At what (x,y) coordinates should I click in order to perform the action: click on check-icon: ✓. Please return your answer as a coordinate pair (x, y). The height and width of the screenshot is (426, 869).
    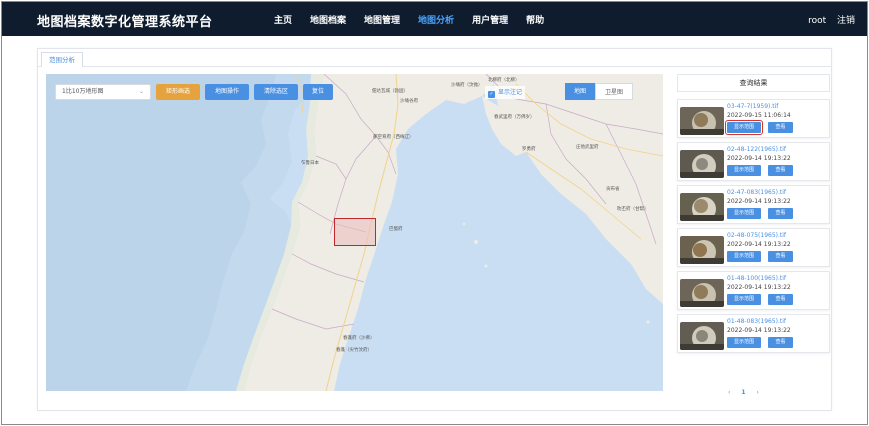
    Looking at the image, I should click on (491, 94).